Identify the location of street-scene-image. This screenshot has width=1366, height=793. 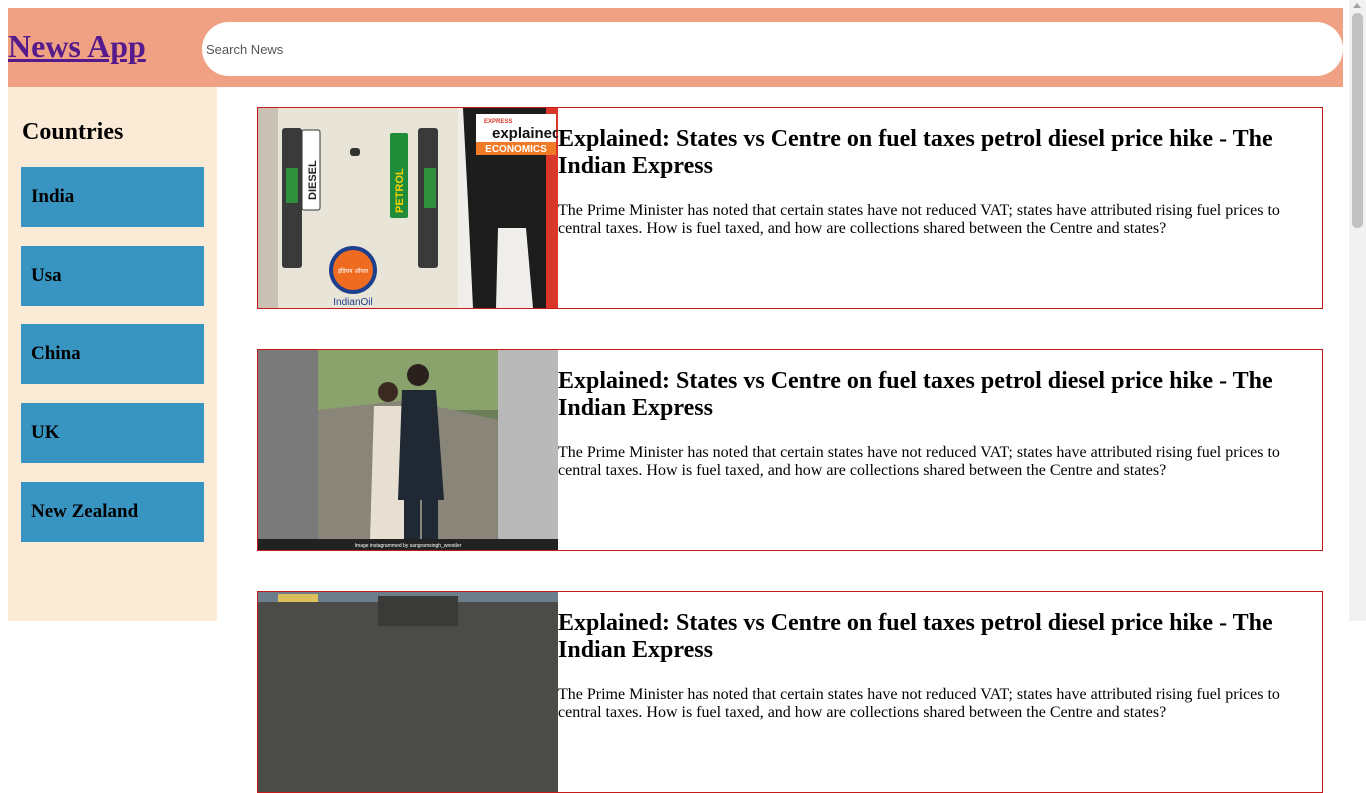
(408, 692).